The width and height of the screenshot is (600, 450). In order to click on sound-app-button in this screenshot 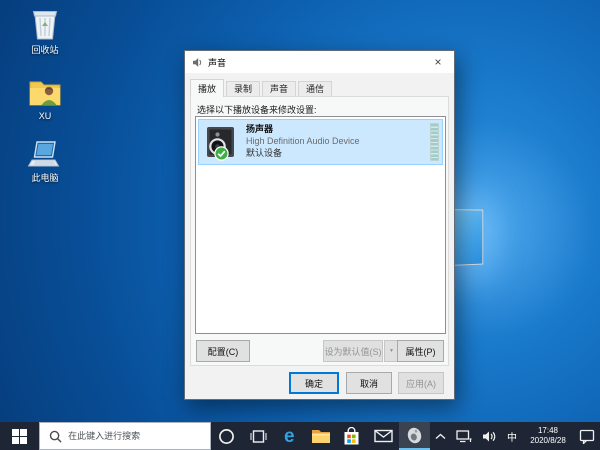, I will do `click(414, 436)`.